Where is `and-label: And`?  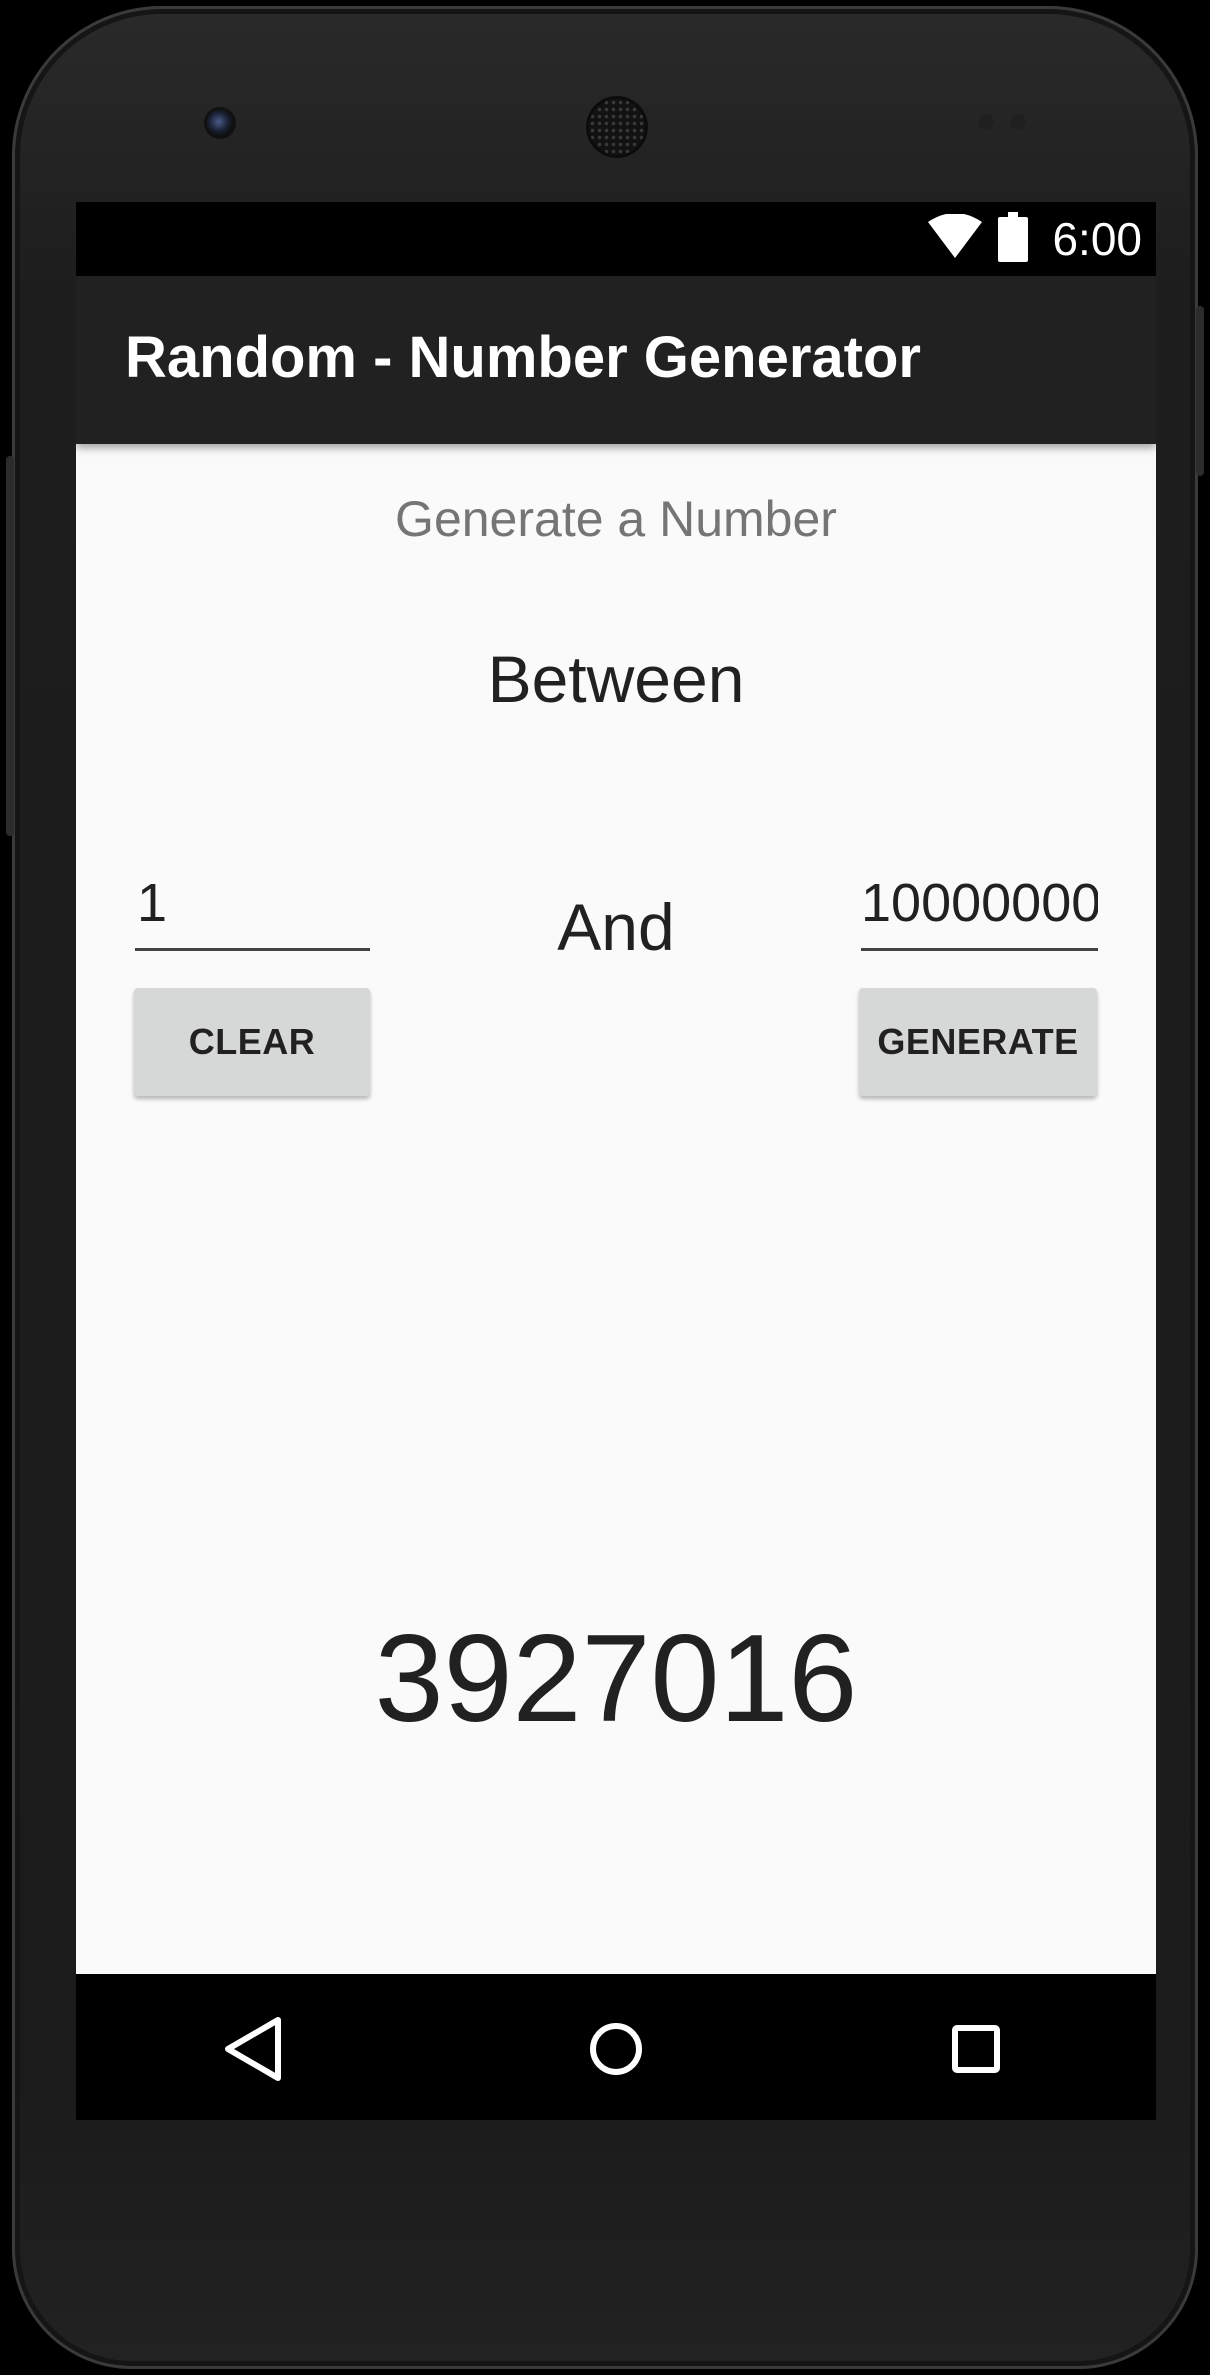
and-label: And is located at coordinates (616, 927).